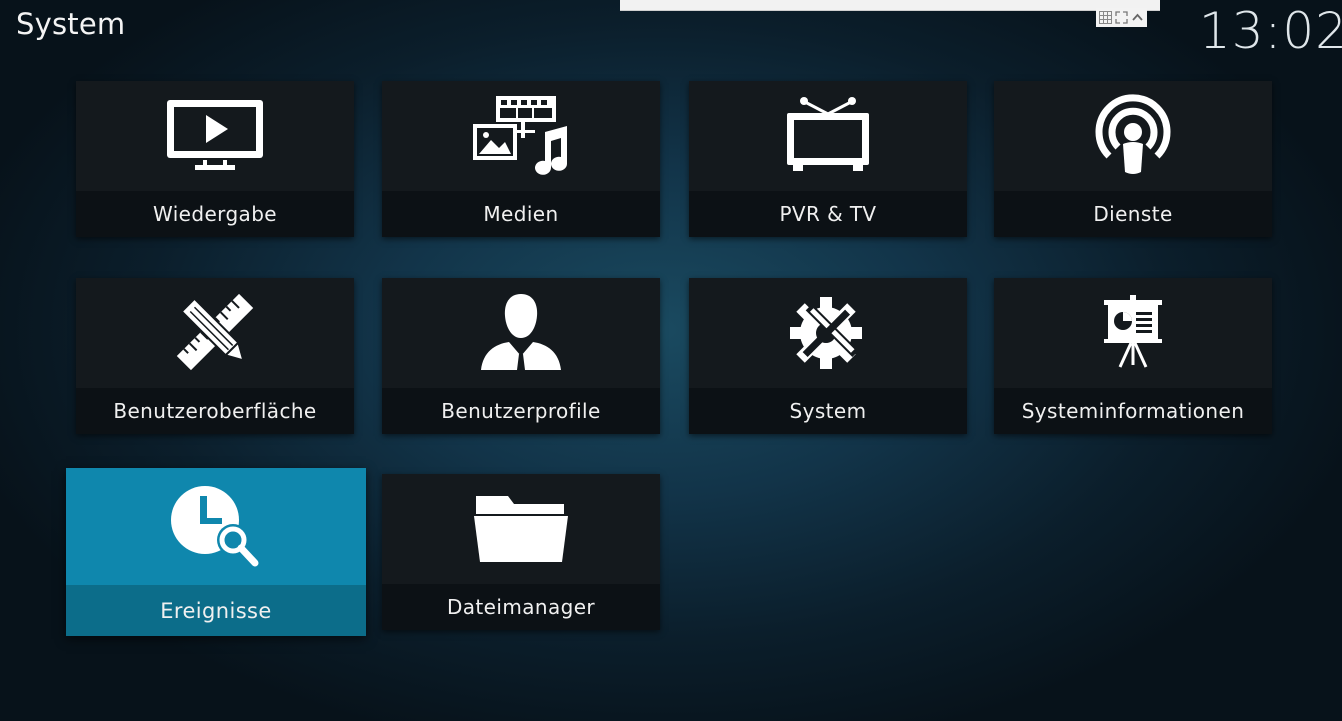 This screenshot has height=721, width=1342. What do you see at coordinates (71, 24) in the screenshot?
I see `page-title: System` at bounding box center [71, 24].